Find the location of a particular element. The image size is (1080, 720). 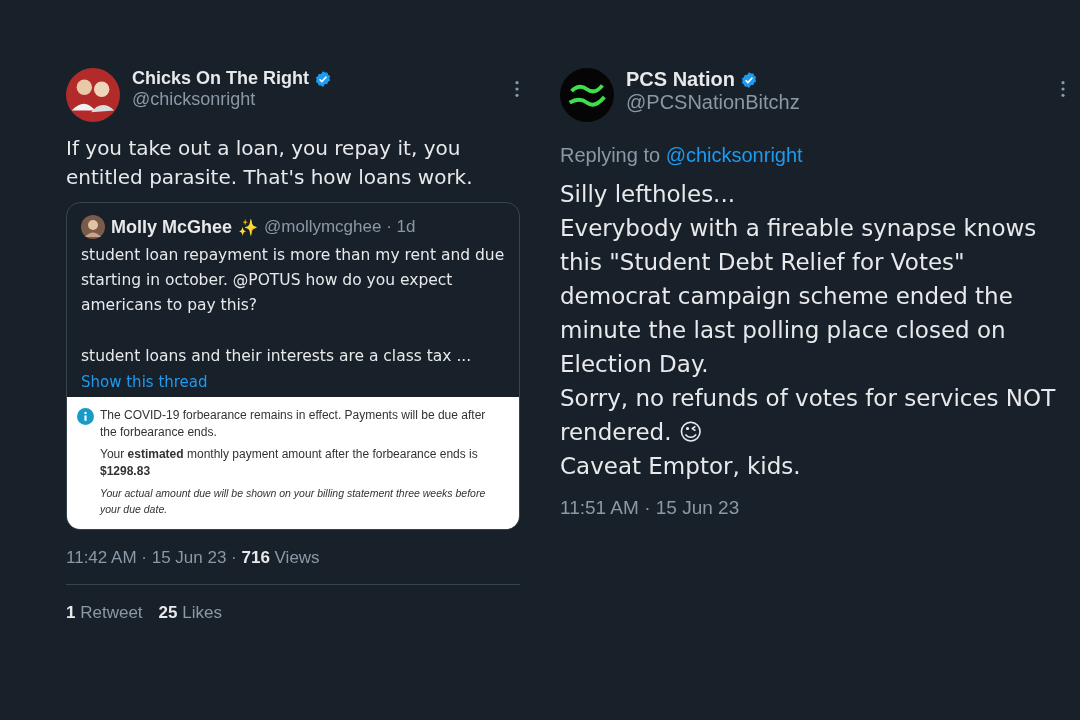

show-thread-link: Show this thread is located at coordinates (144, 382).